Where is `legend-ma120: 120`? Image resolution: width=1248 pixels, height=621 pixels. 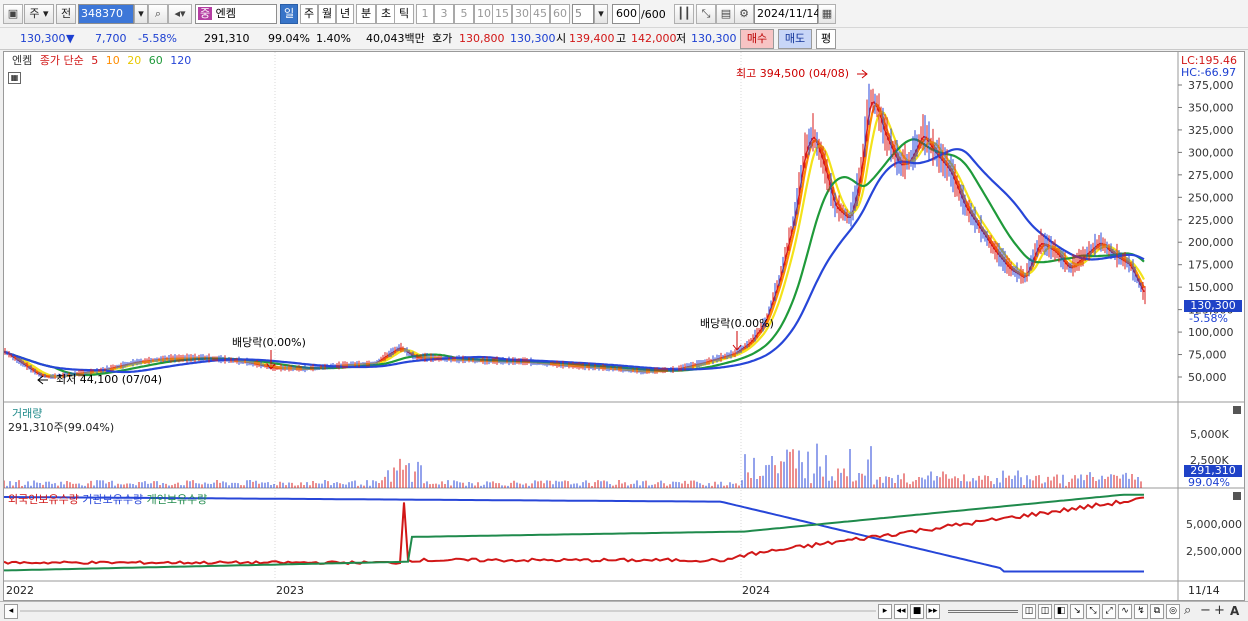 legend-ma120: 120 is located at coordinates (180, 60).